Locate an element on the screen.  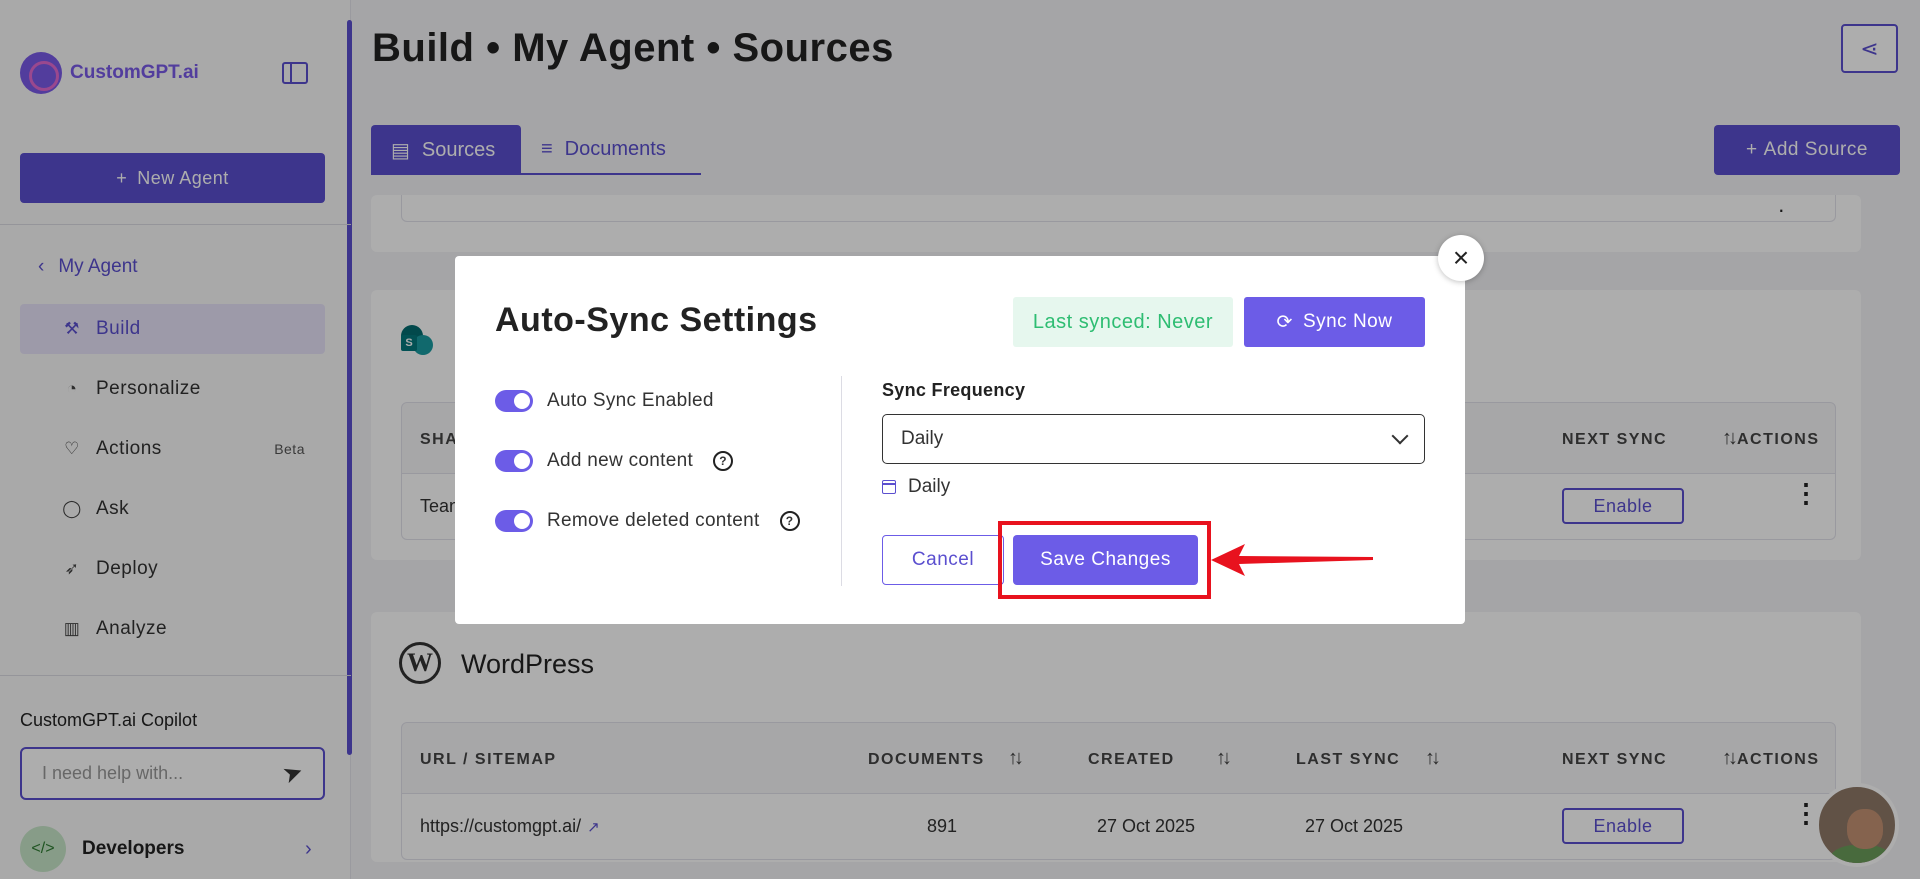
select-value: Daily is located at coordinates (922, 438).